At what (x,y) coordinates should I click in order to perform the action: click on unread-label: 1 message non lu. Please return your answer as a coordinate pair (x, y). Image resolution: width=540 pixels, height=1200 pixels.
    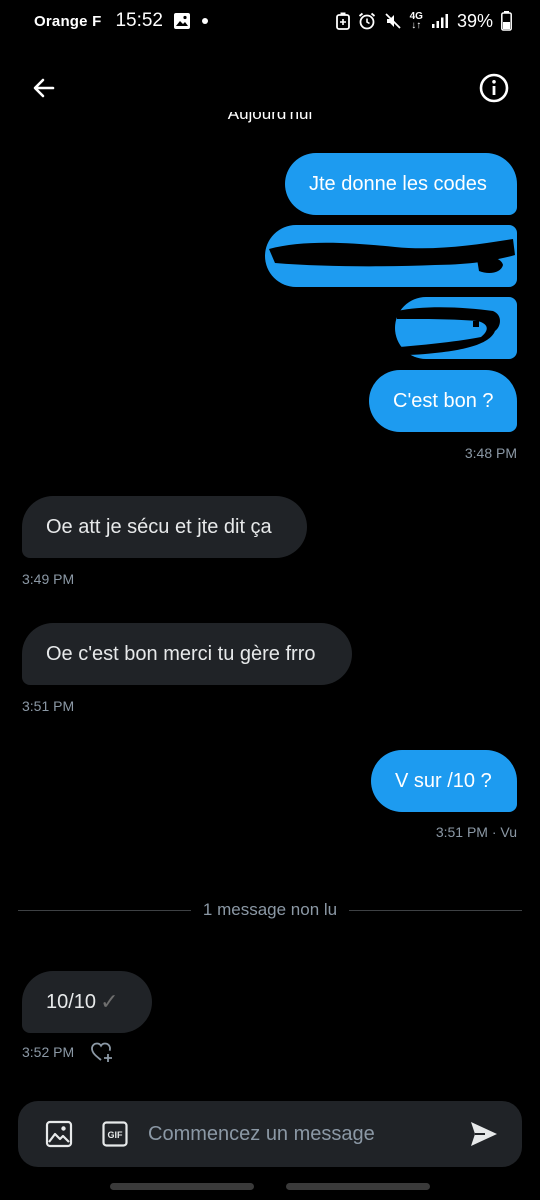
    Looking at the image, I should click on (270, 909).